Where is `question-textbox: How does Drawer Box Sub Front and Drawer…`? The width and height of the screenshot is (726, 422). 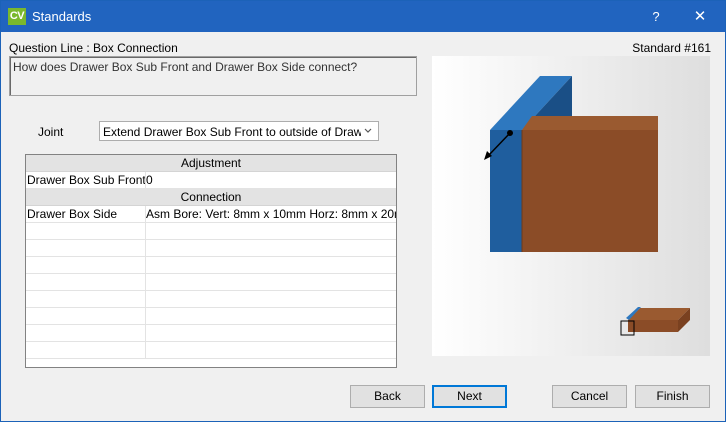 question-textbox: How does Drawer Box Sub Front and Drawer… is located at coordinates (213, 76).